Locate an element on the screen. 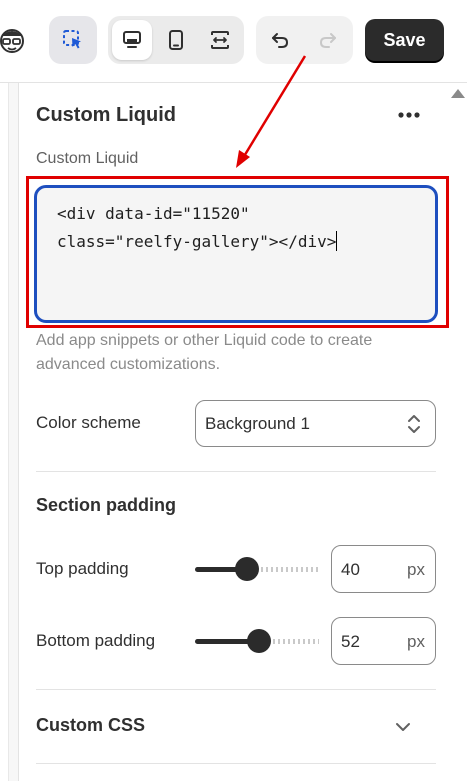  top-padding-slider is located at coordinates (257, 569).